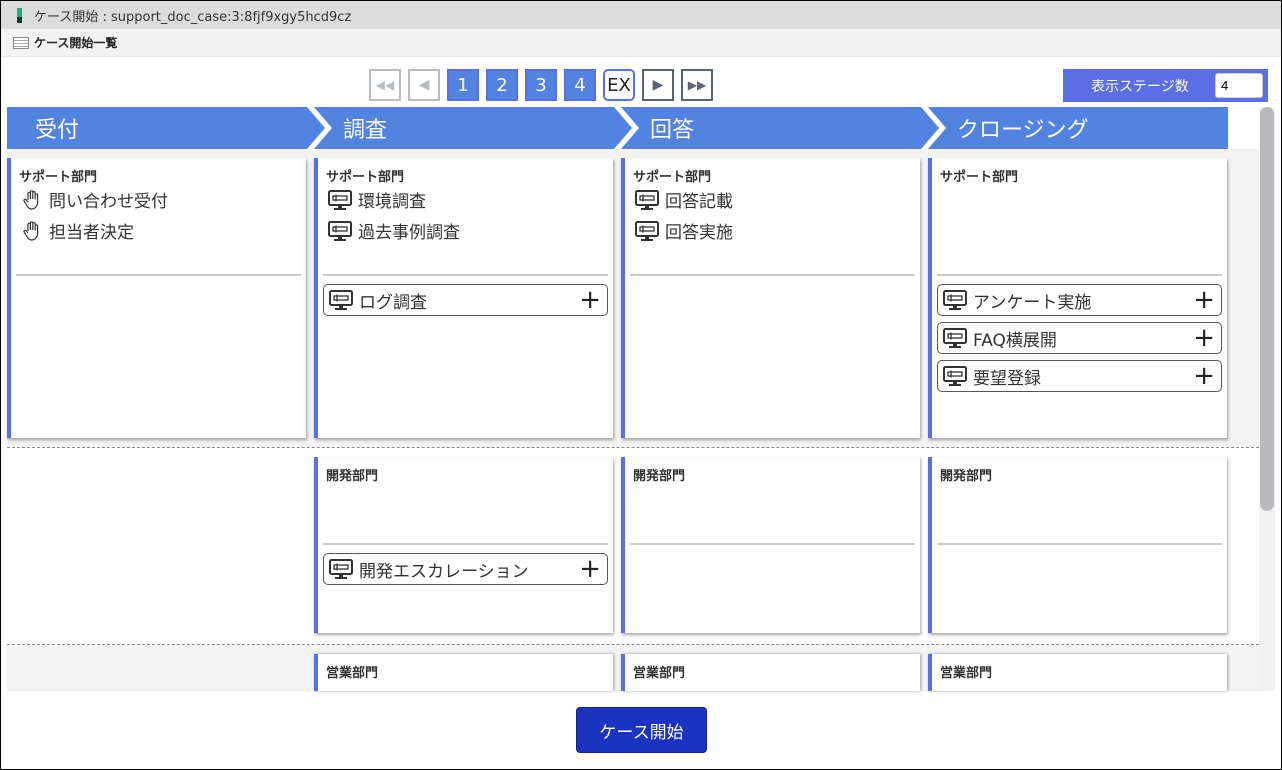  I want to click on optional-task-label: アンケート実施, so click(1032, 302).